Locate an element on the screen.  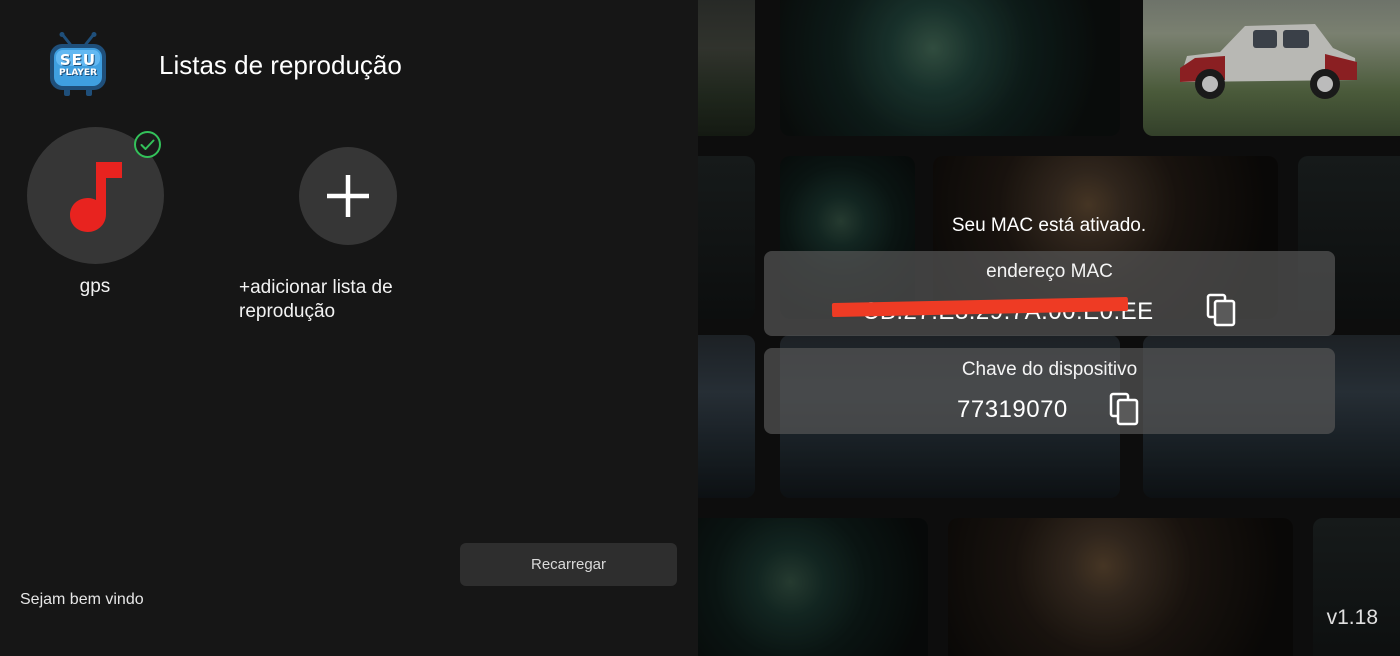
add-playlist-button is located at coordinates (348, 196).